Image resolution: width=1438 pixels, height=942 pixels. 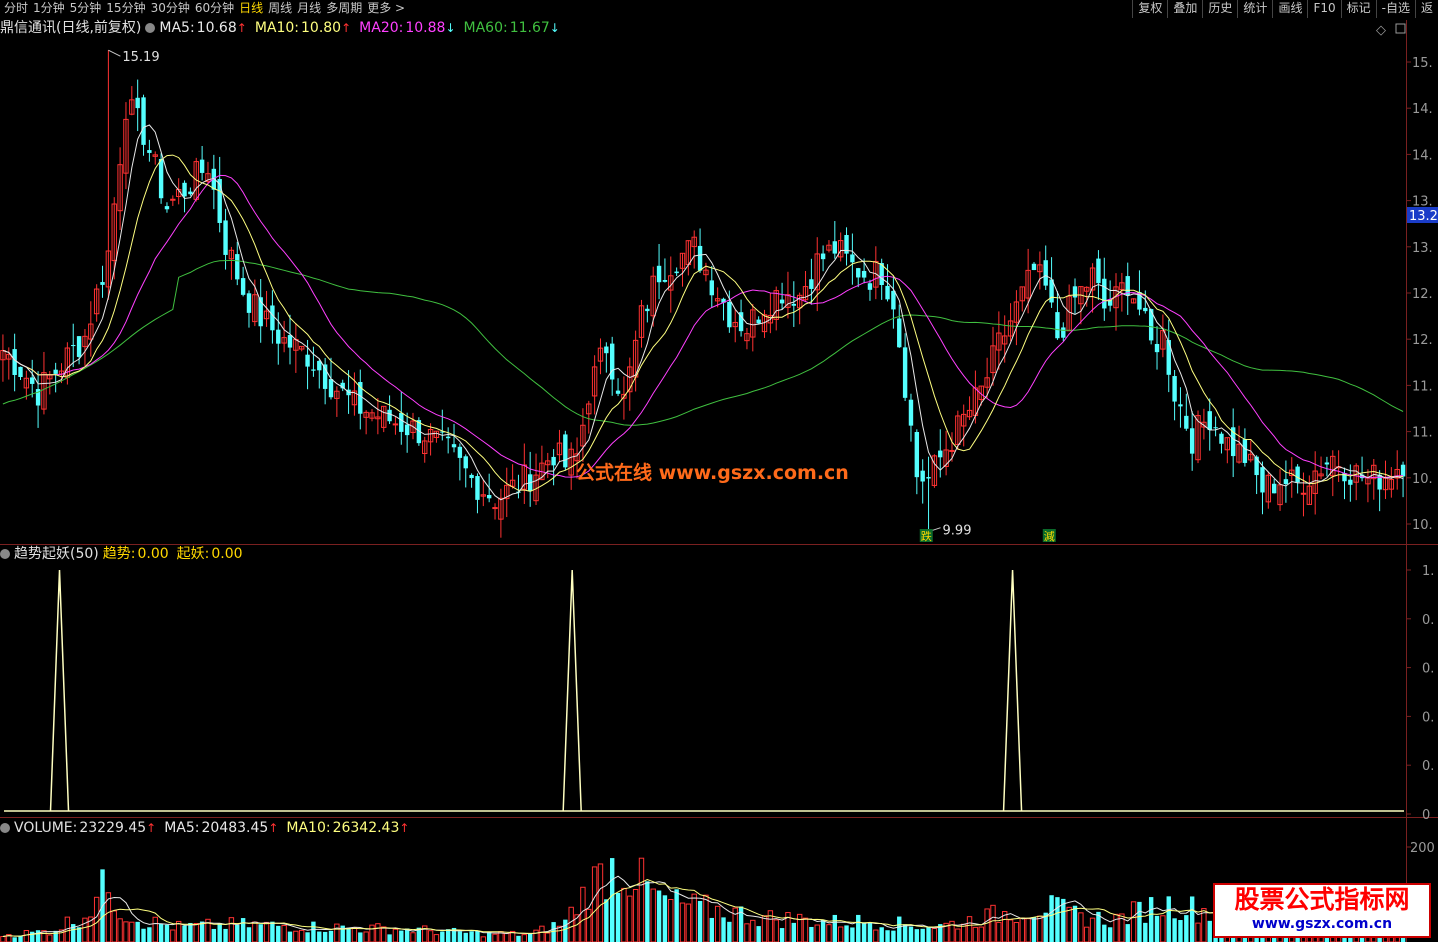 I want to click on y-tick-label: 11., so click(x=1422, y=386).